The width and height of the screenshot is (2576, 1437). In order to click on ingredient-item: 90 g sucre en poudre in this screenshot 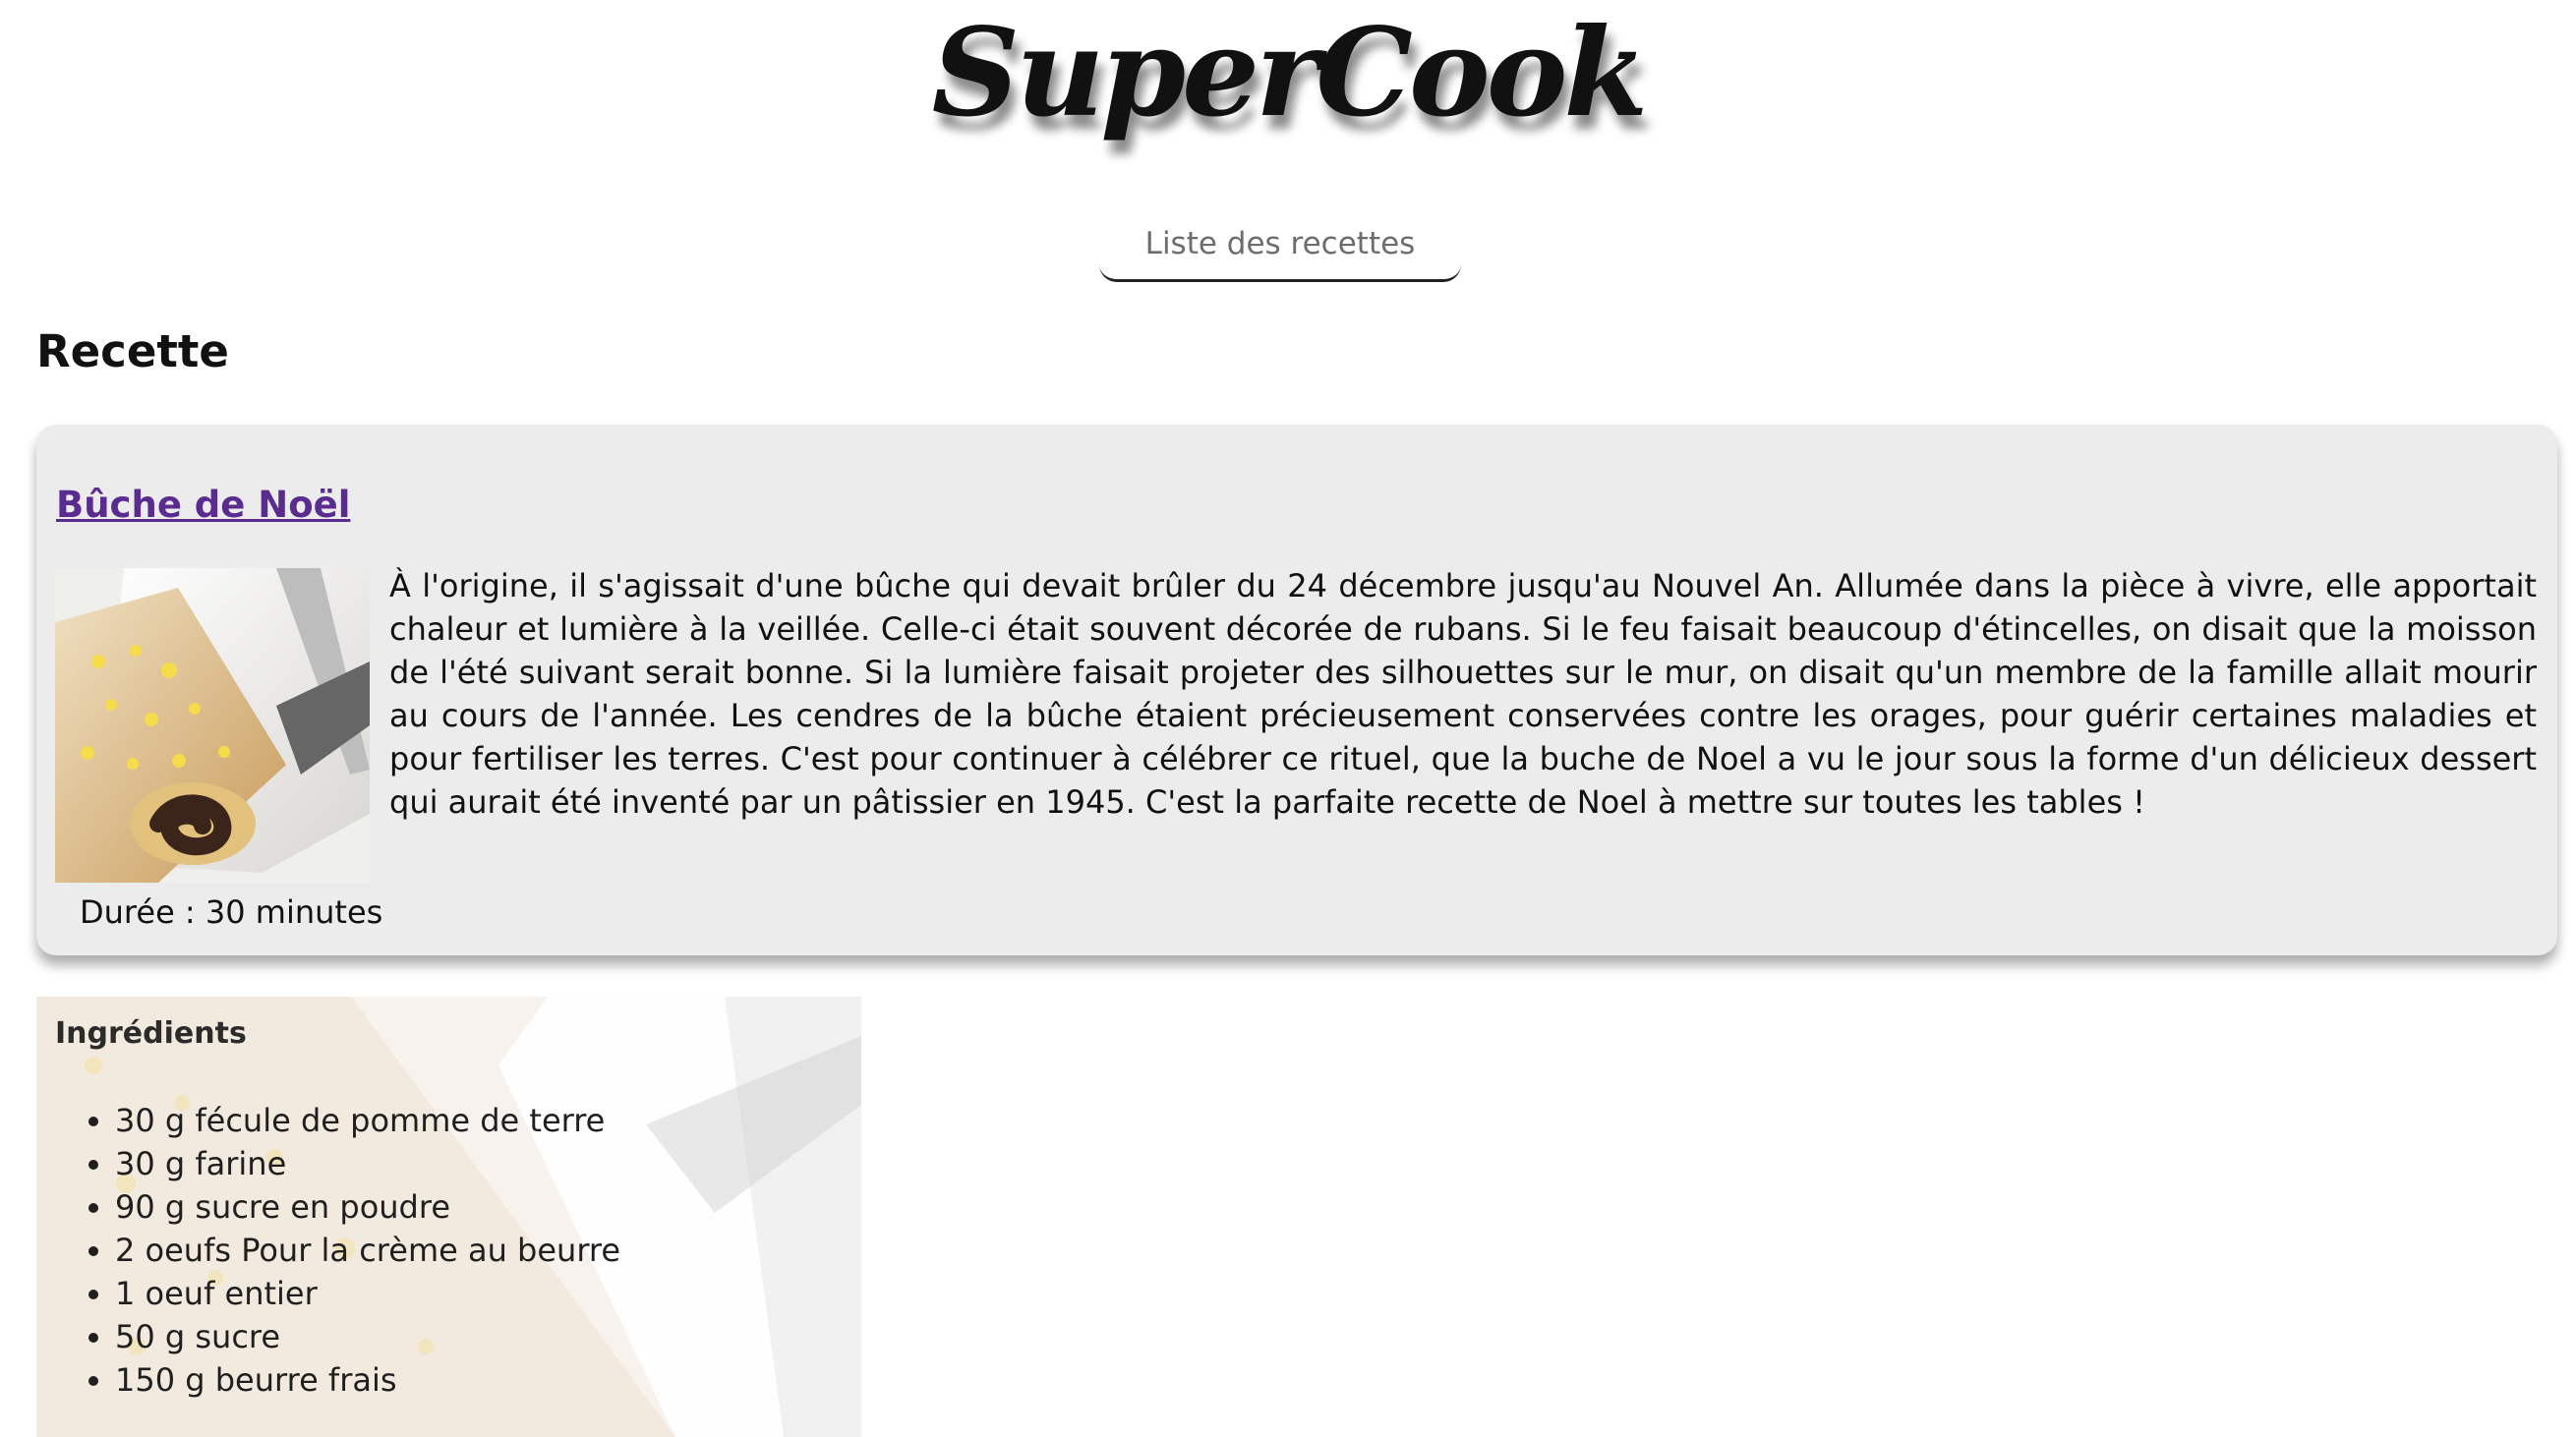, I will do `click(367, 1207)`.